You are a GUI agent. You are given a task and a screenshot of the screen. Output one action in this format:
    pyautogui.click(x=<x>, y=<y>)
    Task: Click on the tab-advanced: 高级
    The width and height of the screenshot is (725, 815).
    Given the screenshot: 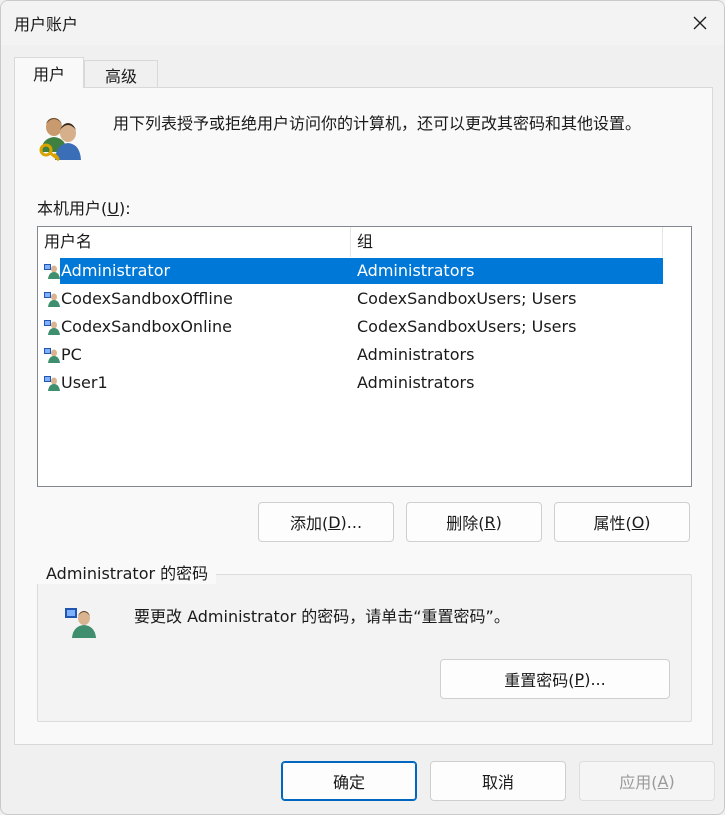 What is the action you would take?
    pyautogui.click(x=121, y=74)
    